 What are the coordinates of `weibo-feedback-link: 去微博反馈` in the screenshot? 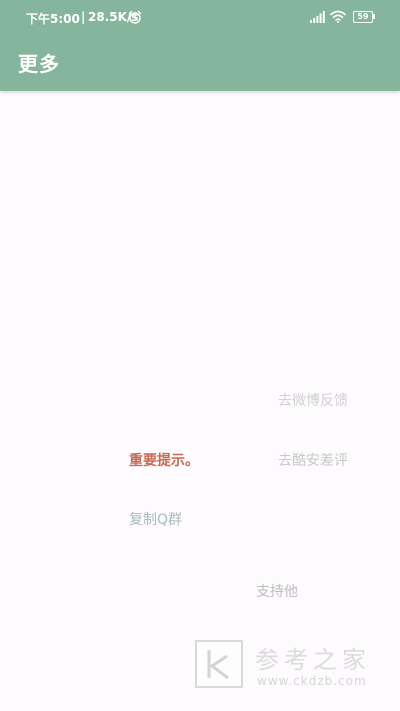 It's located at (313, 400).